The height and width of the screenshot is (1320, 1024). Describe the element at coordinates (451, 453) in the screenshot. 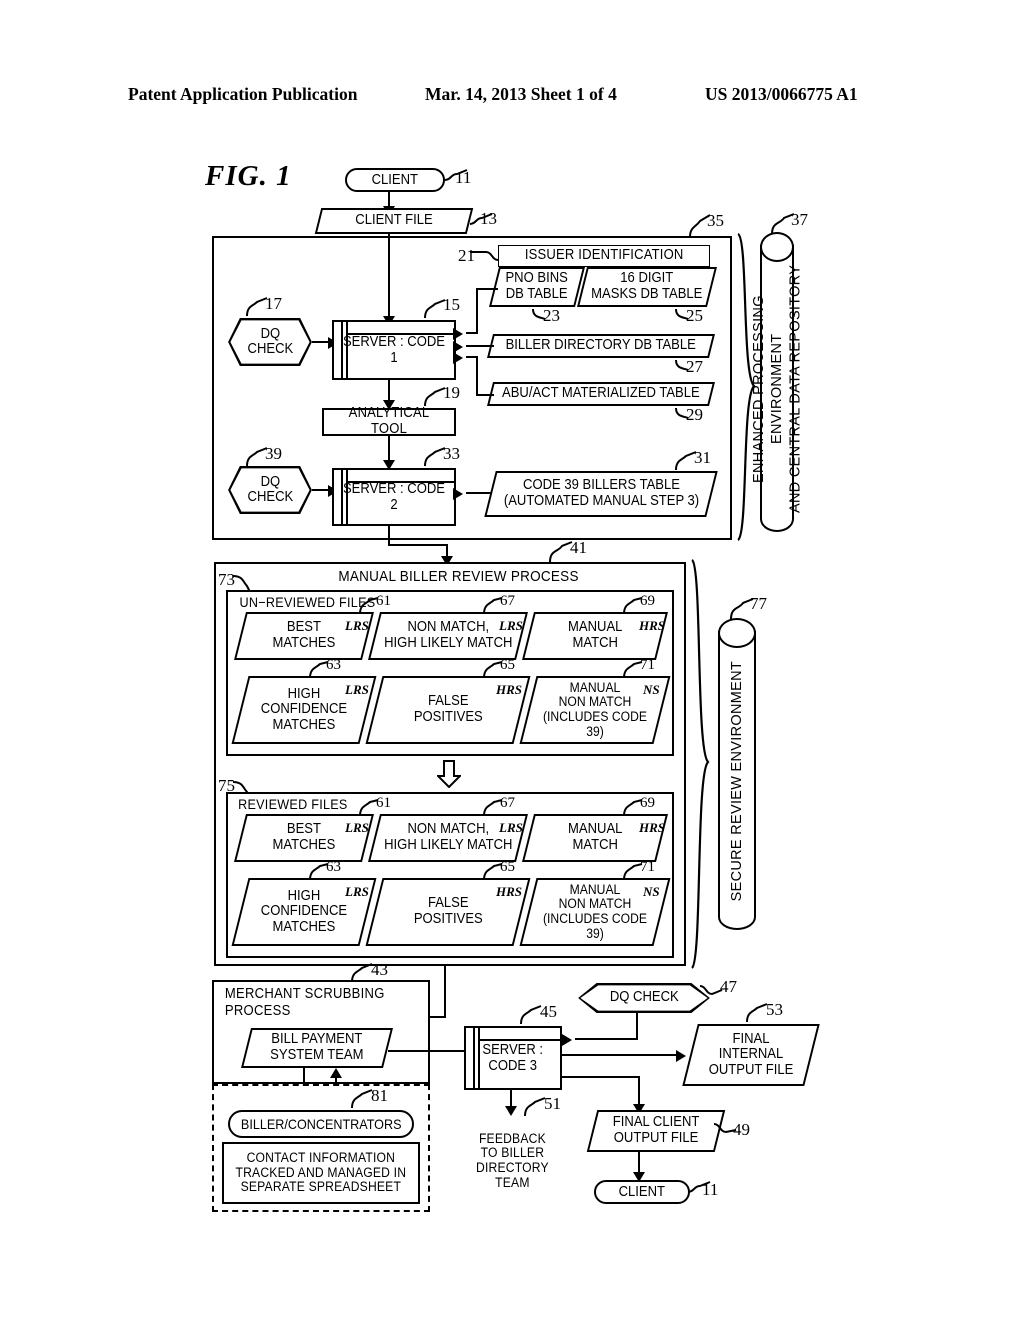

I see `ref-33: 33` at that location.